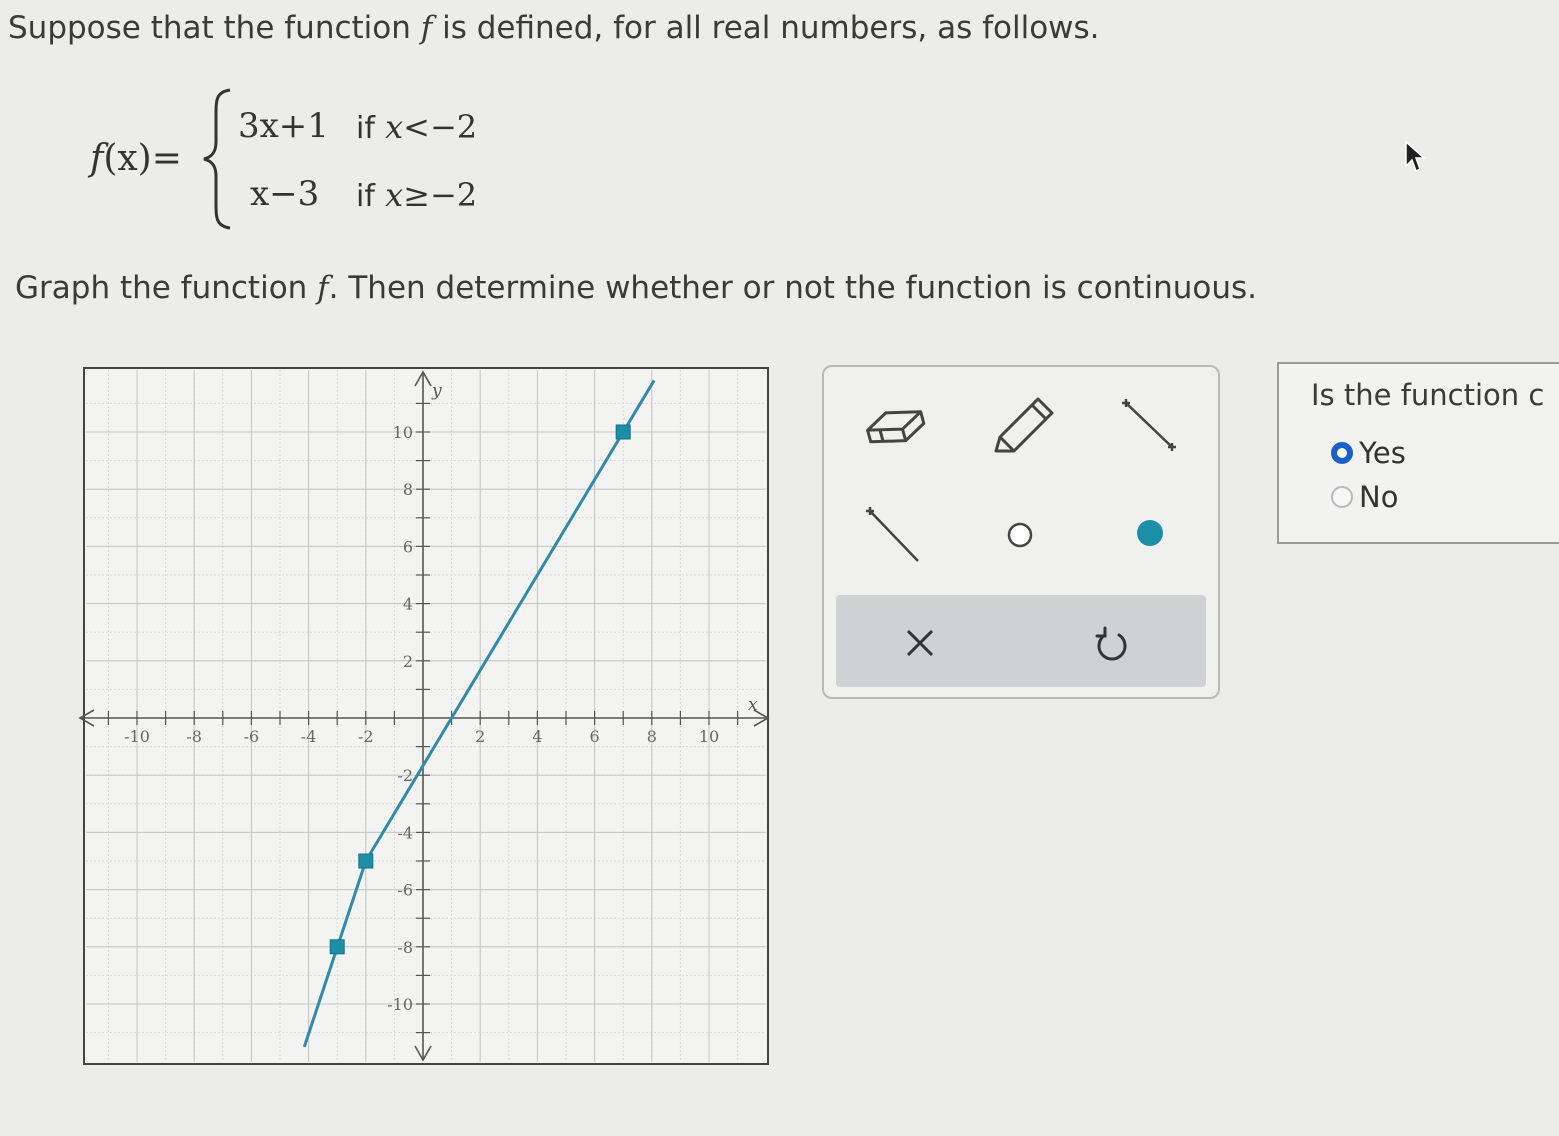  I want to click on x-tick-label: 10, so click(709, 736).